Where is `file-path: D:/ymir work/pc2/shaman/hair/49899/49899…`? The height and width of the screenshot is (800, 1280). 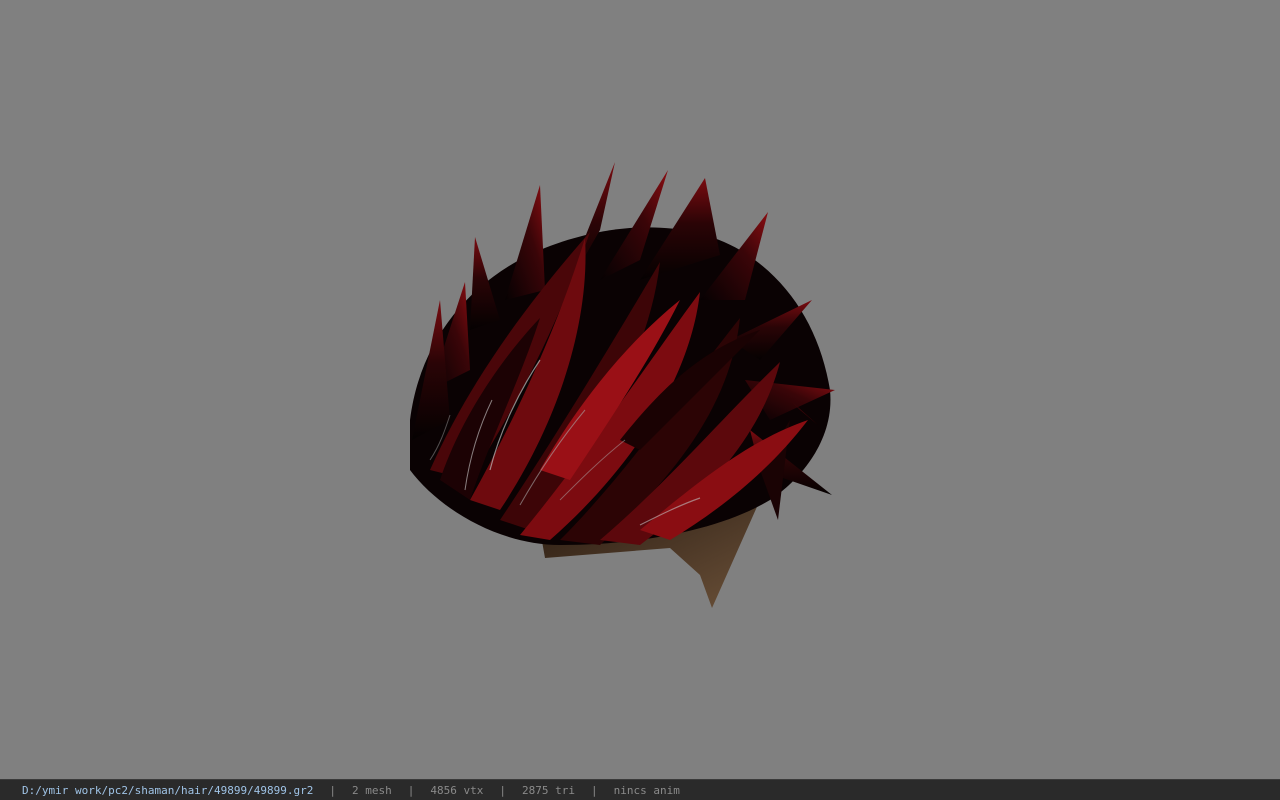
file-path: D:/ymir work/pc2/shaman/hair/49899/49899… is located at coordinates (168, 790).